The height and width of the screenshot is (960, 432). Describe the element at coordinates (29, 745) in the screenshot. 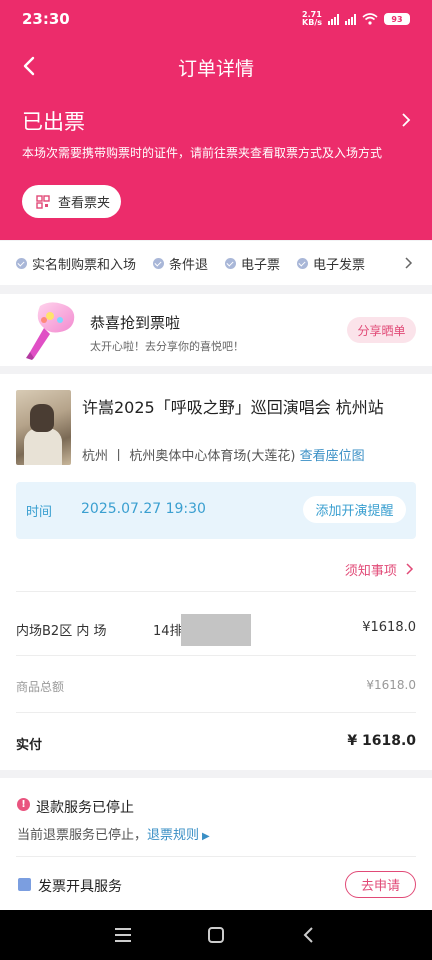

I see `paid-label: 实付` at that location.